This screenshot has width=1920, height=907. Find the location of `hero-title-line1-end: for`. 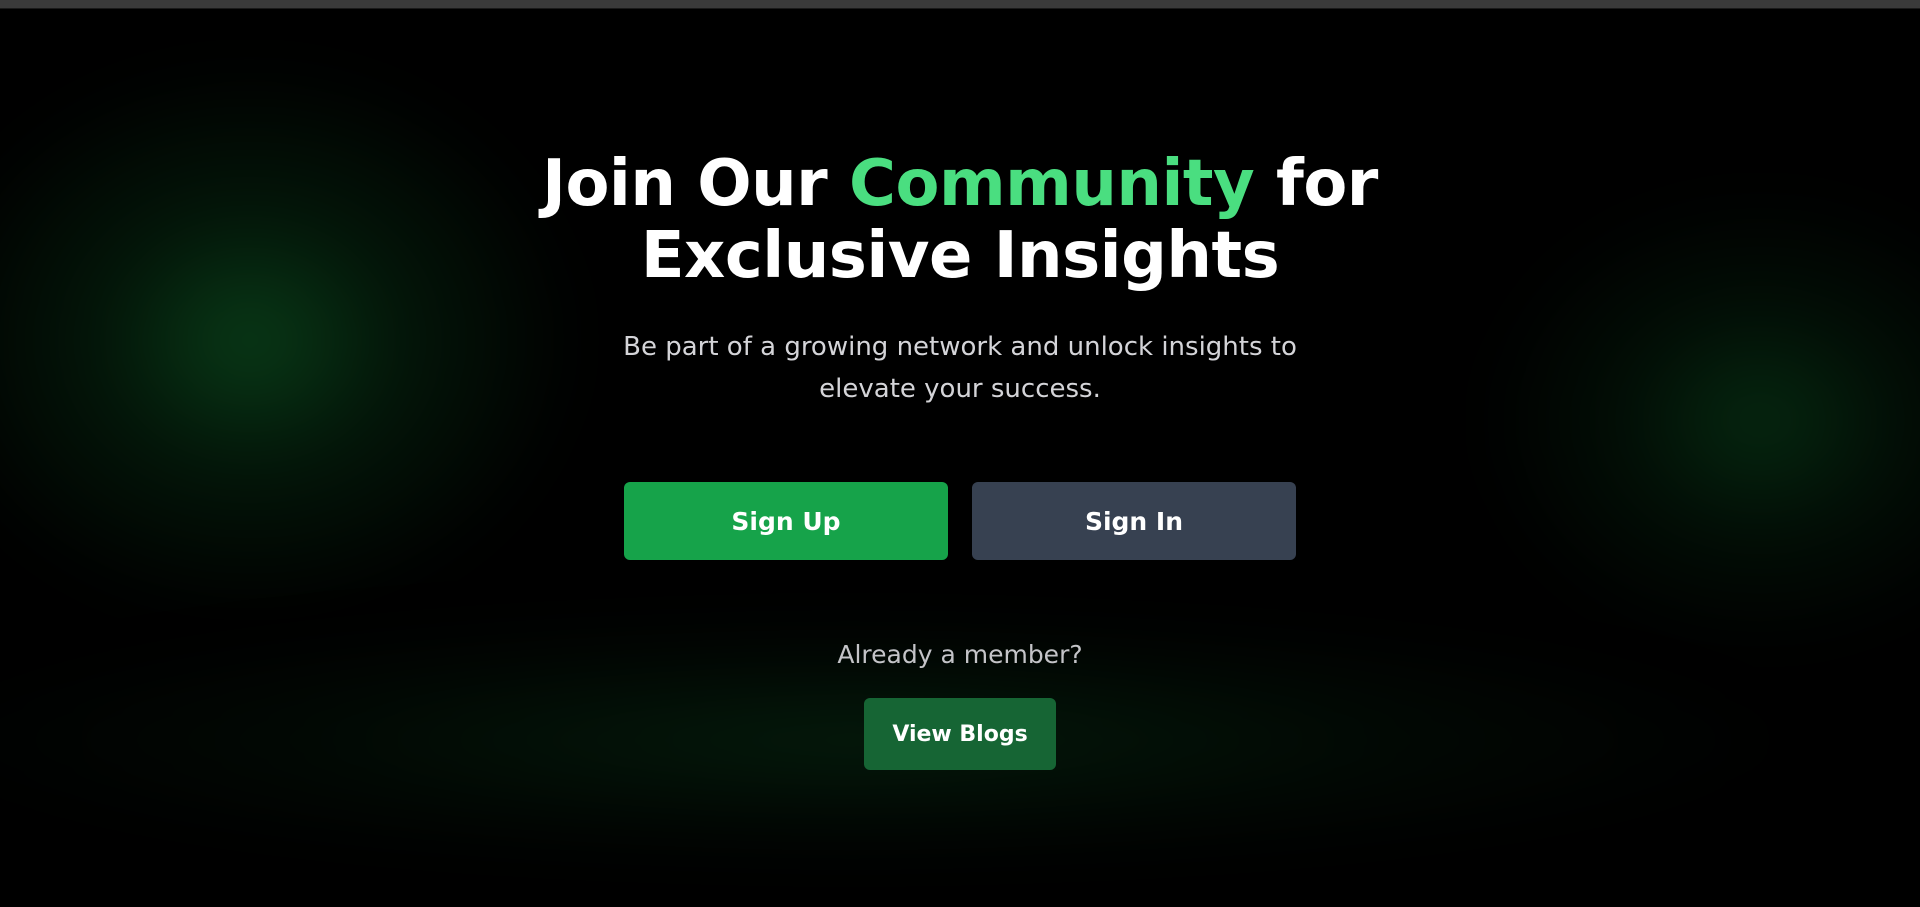

hero-title-line1-end: for is located at coordinates (1316, 184).